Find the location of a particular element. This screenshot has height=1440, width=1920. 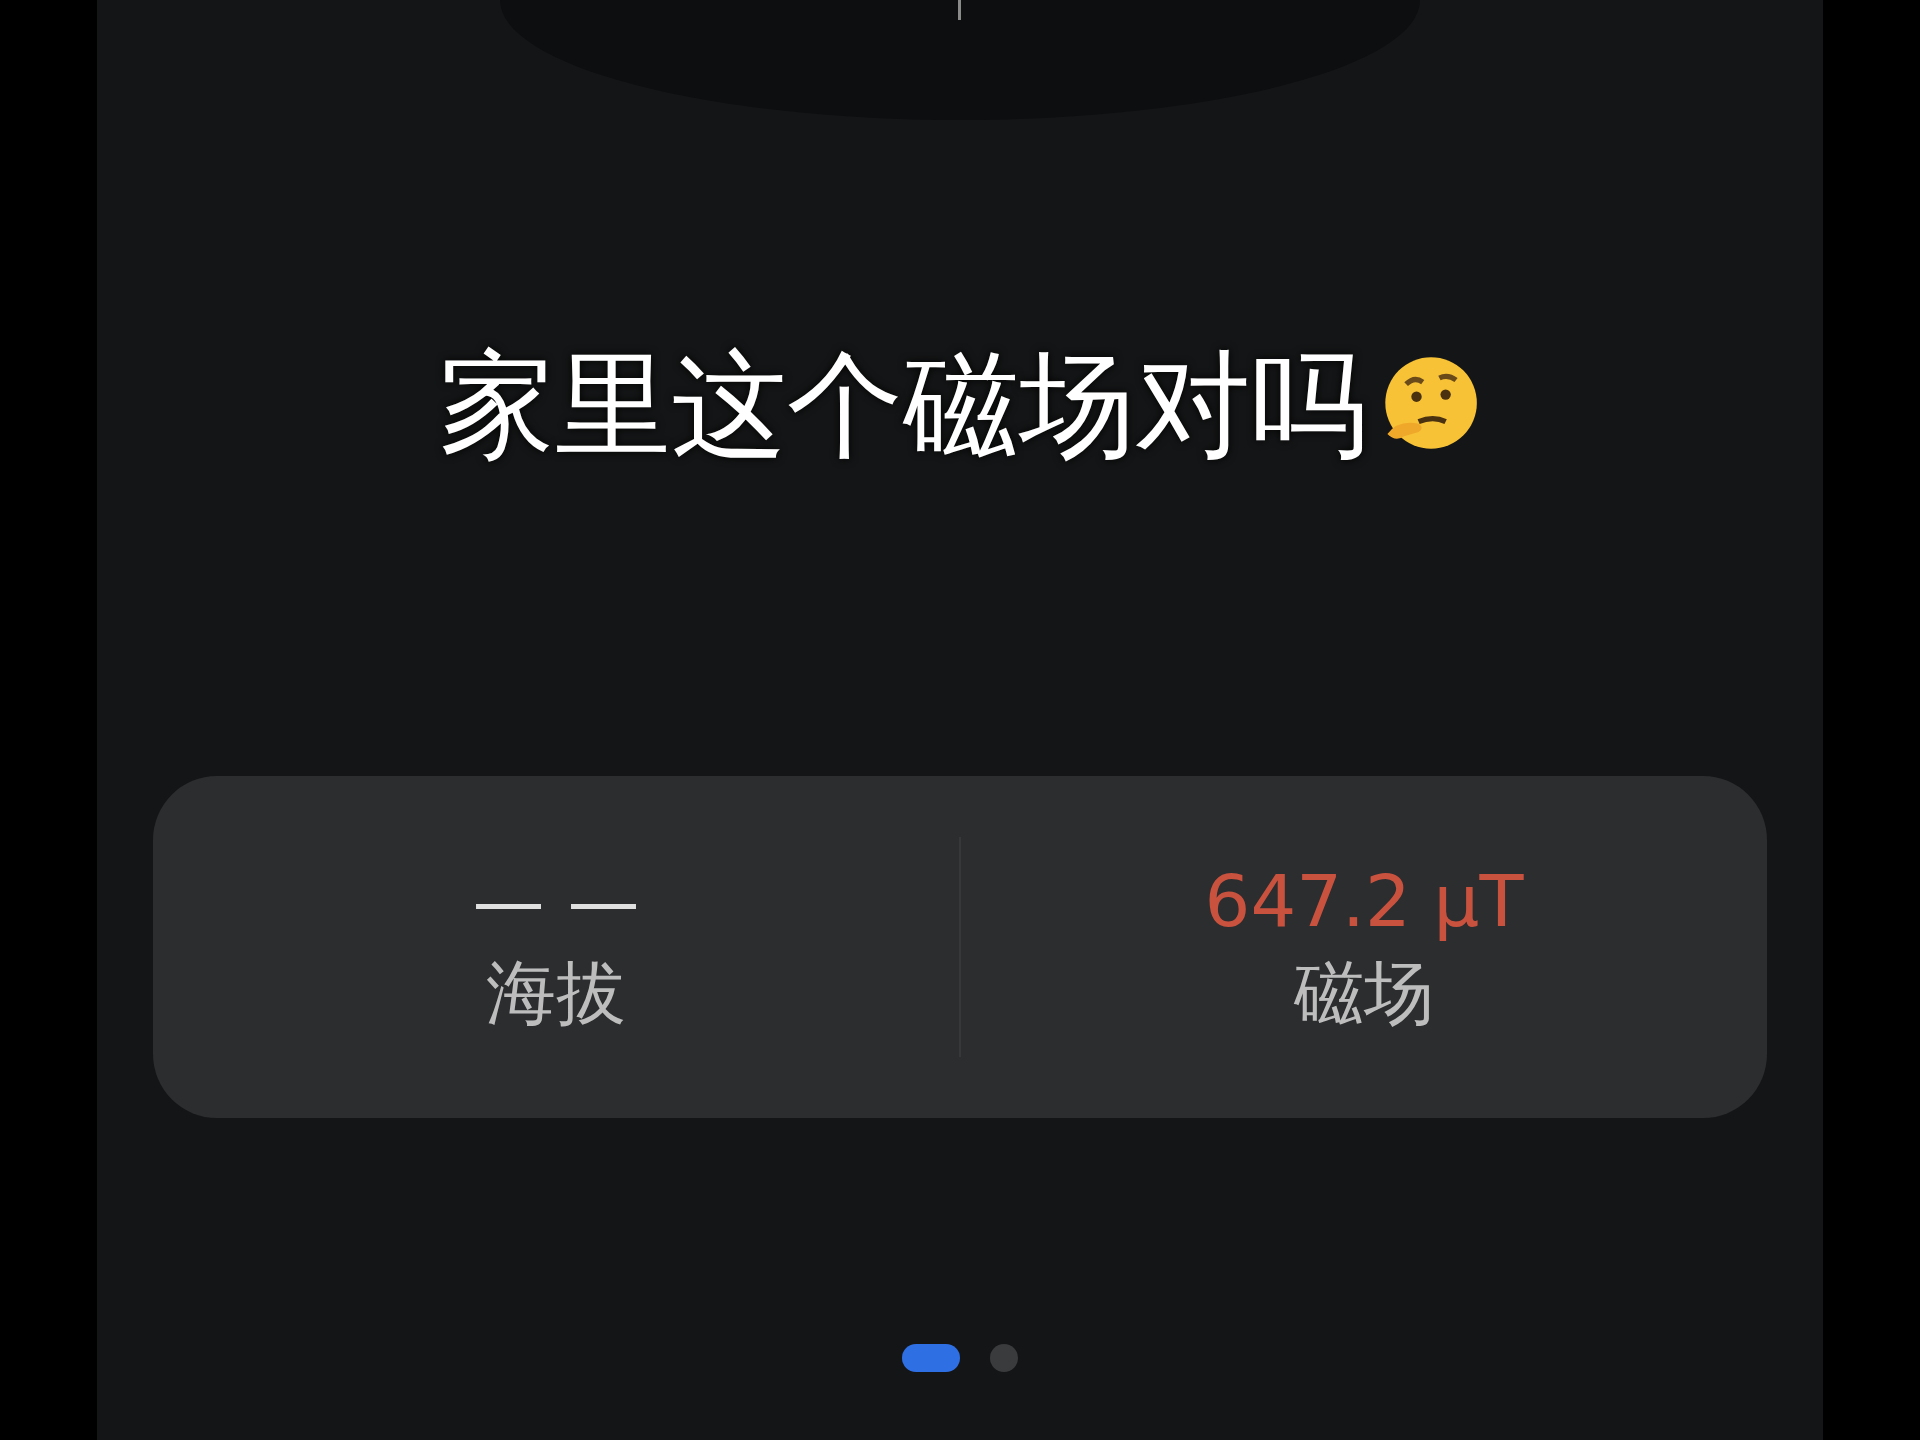

page-indicator-dot is located at coordinates (1004, 1358).